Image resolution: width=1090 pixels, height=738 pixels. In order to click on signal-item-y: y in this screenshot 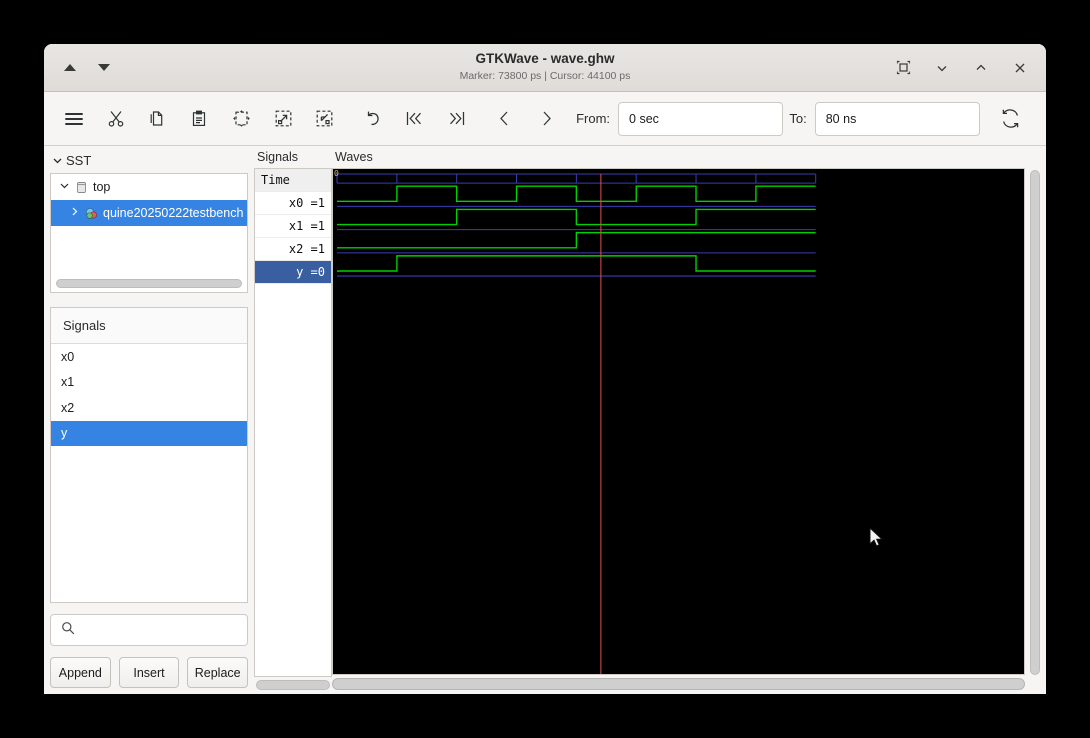, I will do `click(149, 433)`.